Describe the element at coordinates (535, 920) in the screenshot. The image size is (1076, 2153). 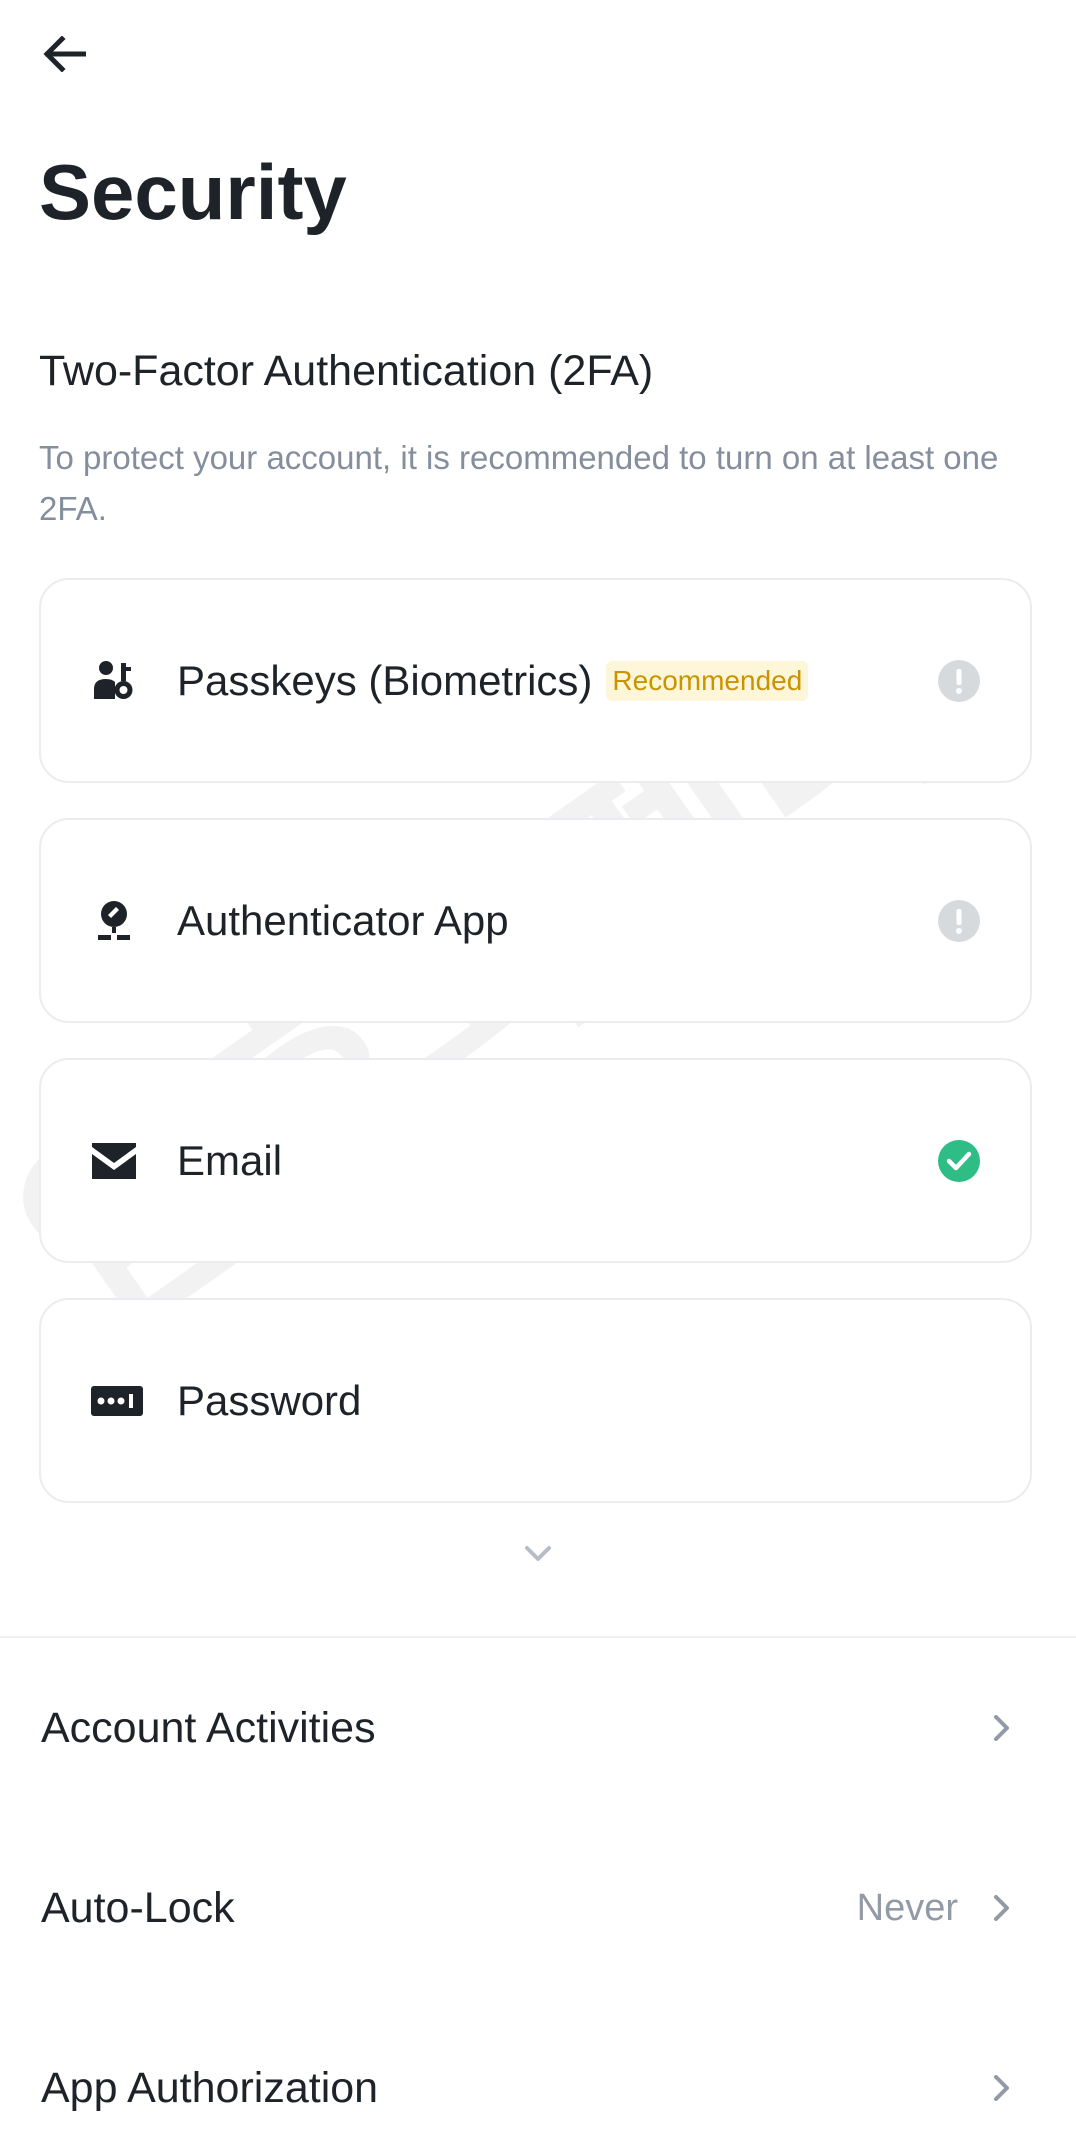
I see `authenticator-app-card: Authenticator App` at that location.